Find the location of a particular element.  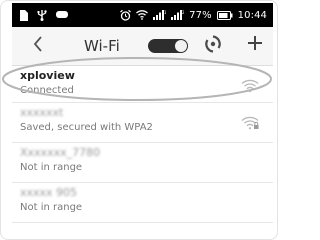

network-status: Saved, secured with WPA2 is located at coordinates (86, 127).